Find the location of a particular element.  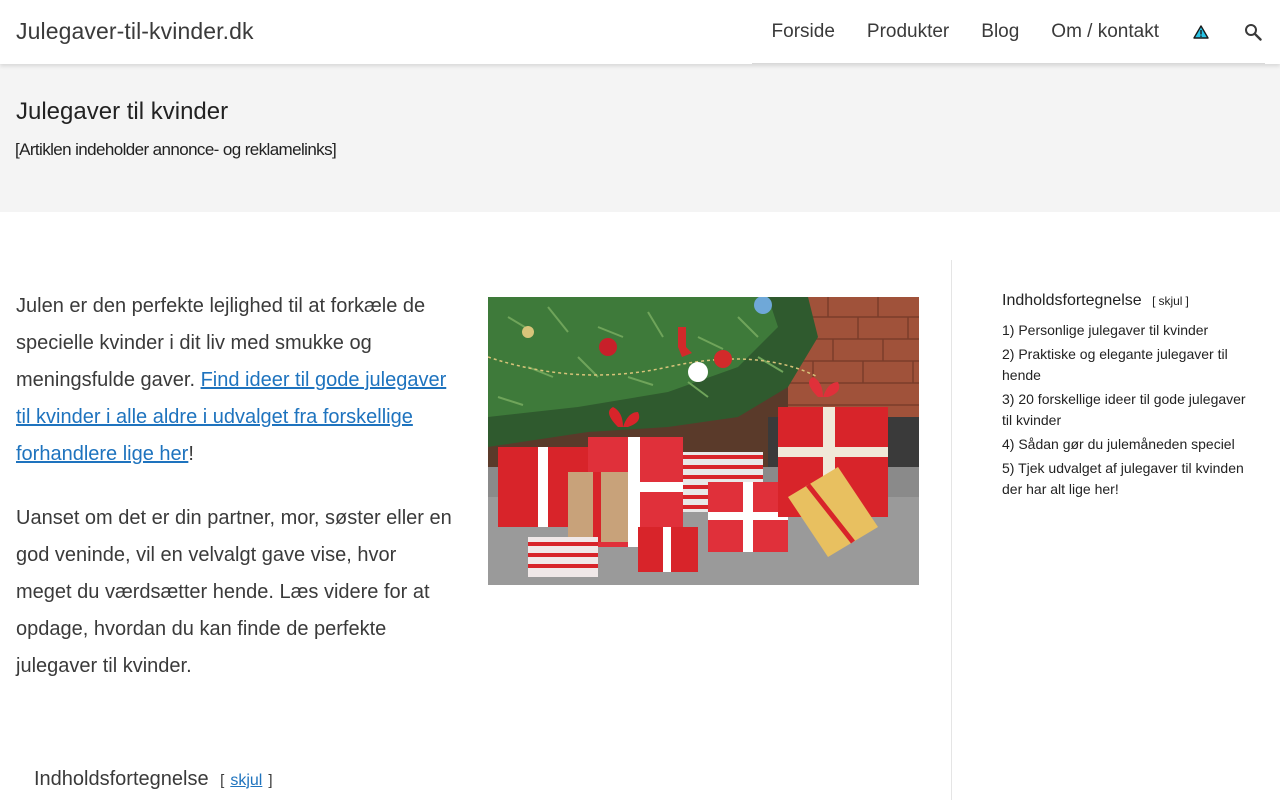

nav-underline is located at coordinates (1008, 63).